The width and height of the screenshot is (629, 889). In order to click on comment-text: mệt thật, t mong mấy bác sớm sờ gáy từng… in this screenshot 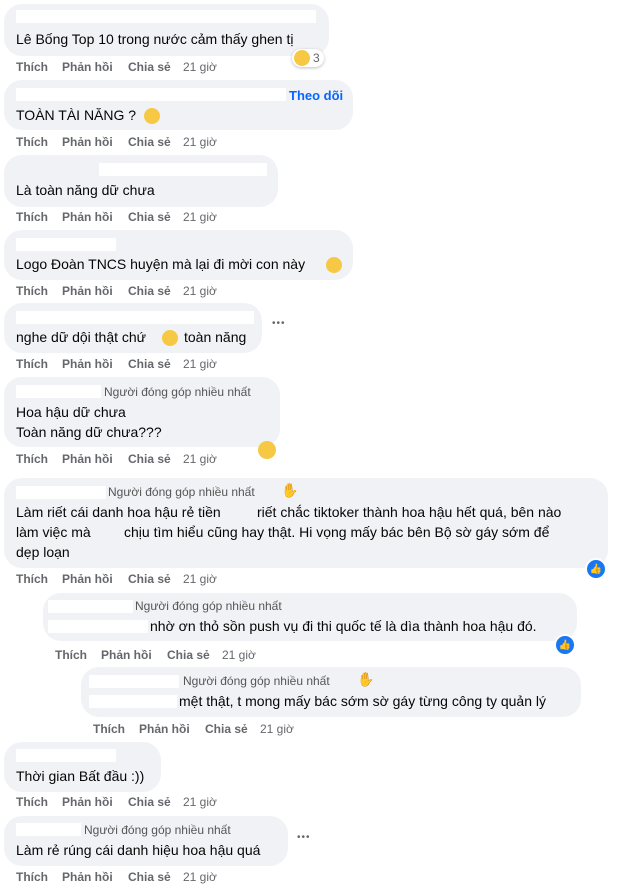, I will do `click(363, 701)`.